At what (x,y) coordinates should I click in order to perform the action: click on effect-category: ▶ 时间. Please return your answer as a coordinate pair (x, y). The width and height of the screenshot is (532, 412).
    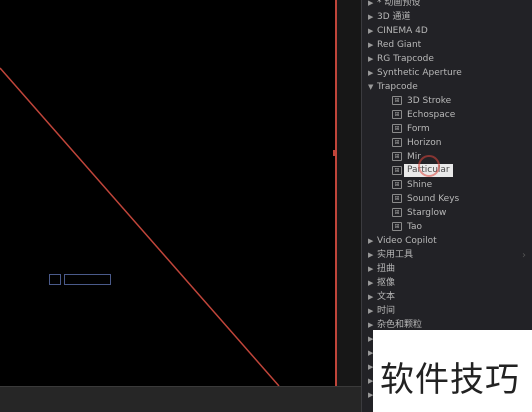
    Looking at the image, I should click on (447, 311).